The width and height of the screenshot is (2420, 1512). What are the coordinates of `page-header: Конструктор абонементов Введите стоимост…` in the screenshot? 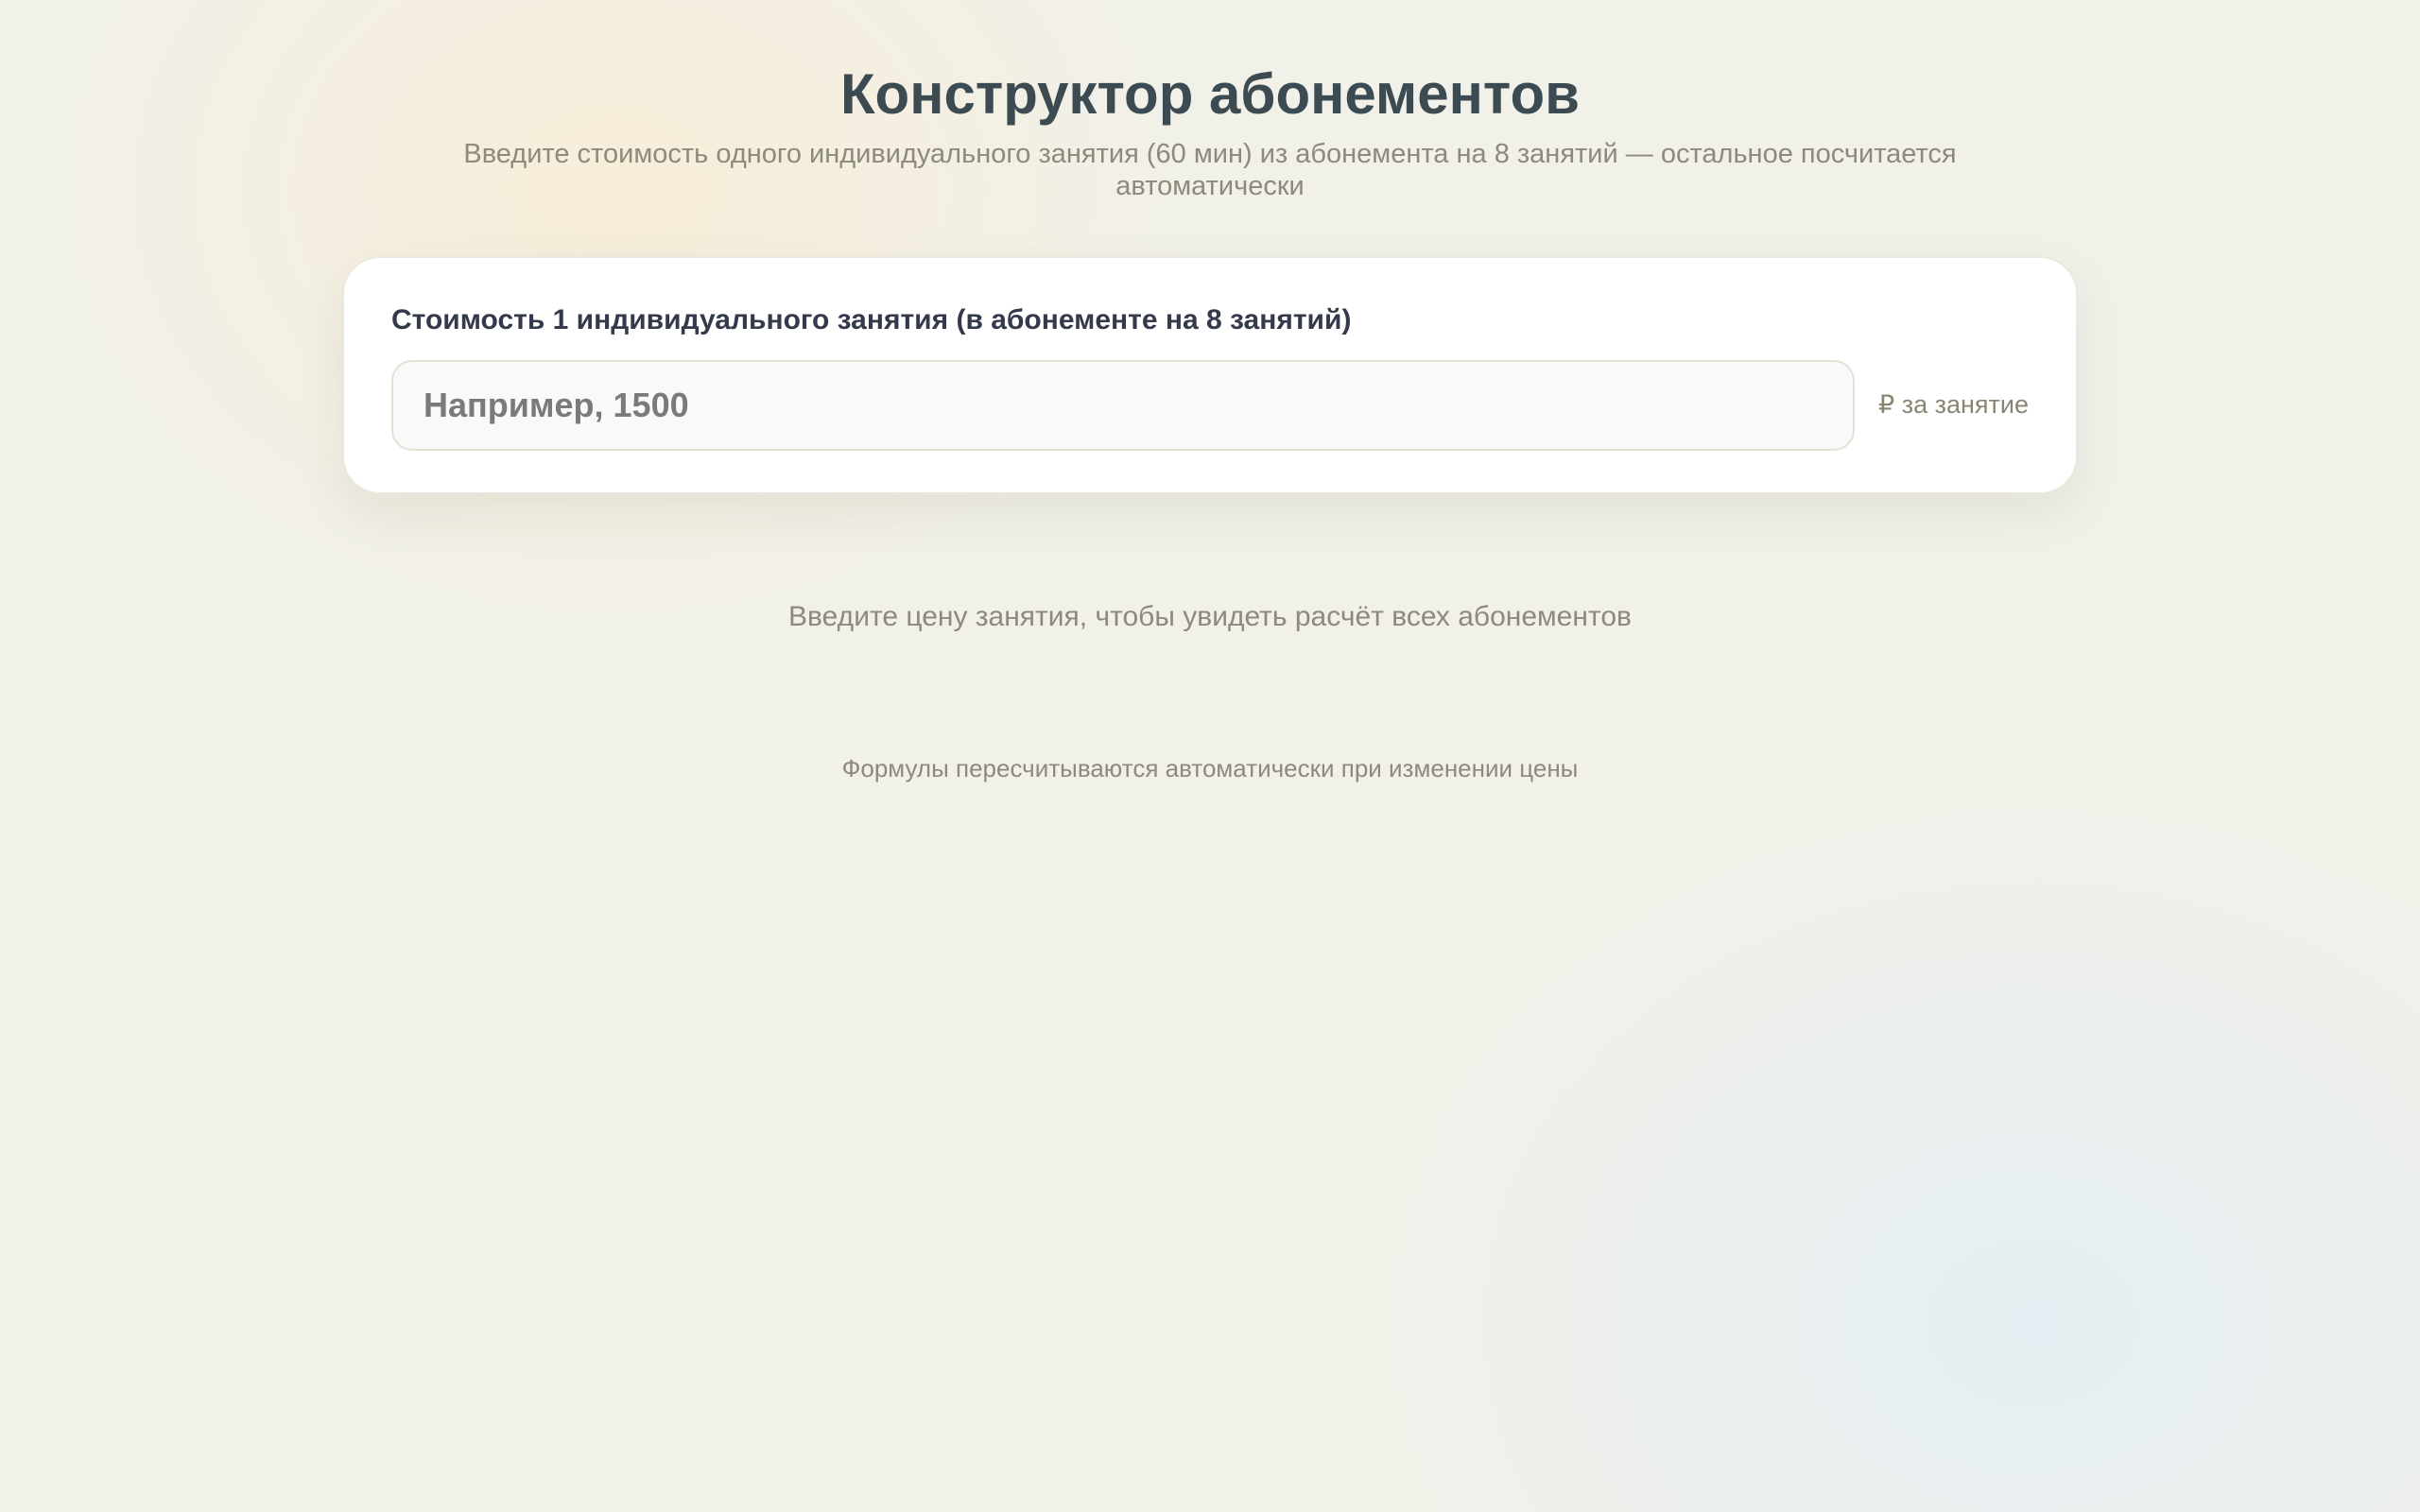 It's located at (1210, 131).